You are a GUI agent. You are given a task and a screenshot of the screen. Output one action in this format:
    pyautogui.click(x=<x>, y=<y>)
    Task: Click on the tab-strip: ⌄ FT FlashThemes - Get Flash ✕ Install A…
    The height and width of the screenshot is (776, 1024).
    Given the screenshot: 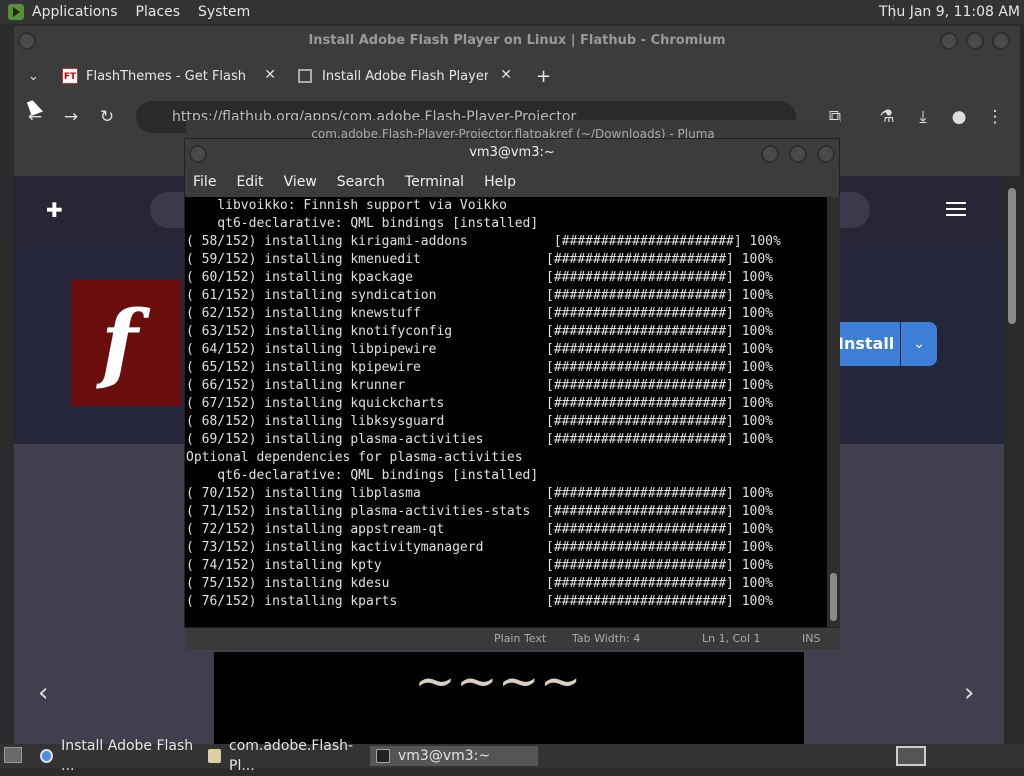 What is the action you would take?
    pyautogui.click(x=517, y=76)
    